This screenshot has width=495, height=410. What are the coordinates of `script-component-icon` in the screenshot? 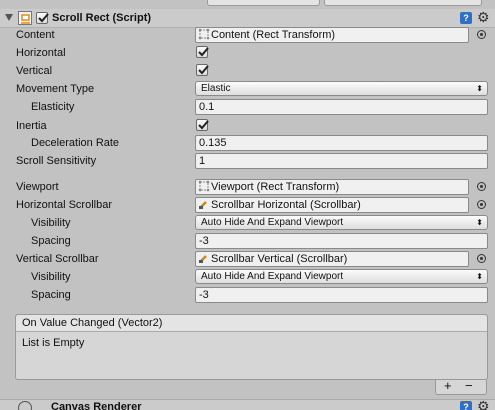 It's located at (25, 18).